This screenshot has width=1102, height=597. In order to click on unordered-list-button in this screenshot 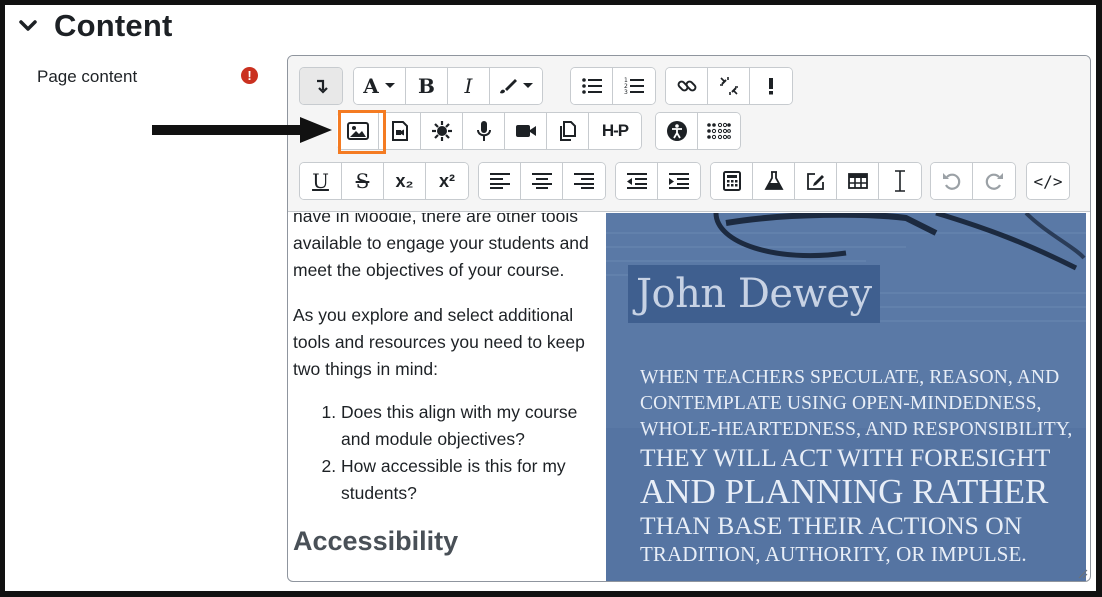, I will do `click(592, 86)`.